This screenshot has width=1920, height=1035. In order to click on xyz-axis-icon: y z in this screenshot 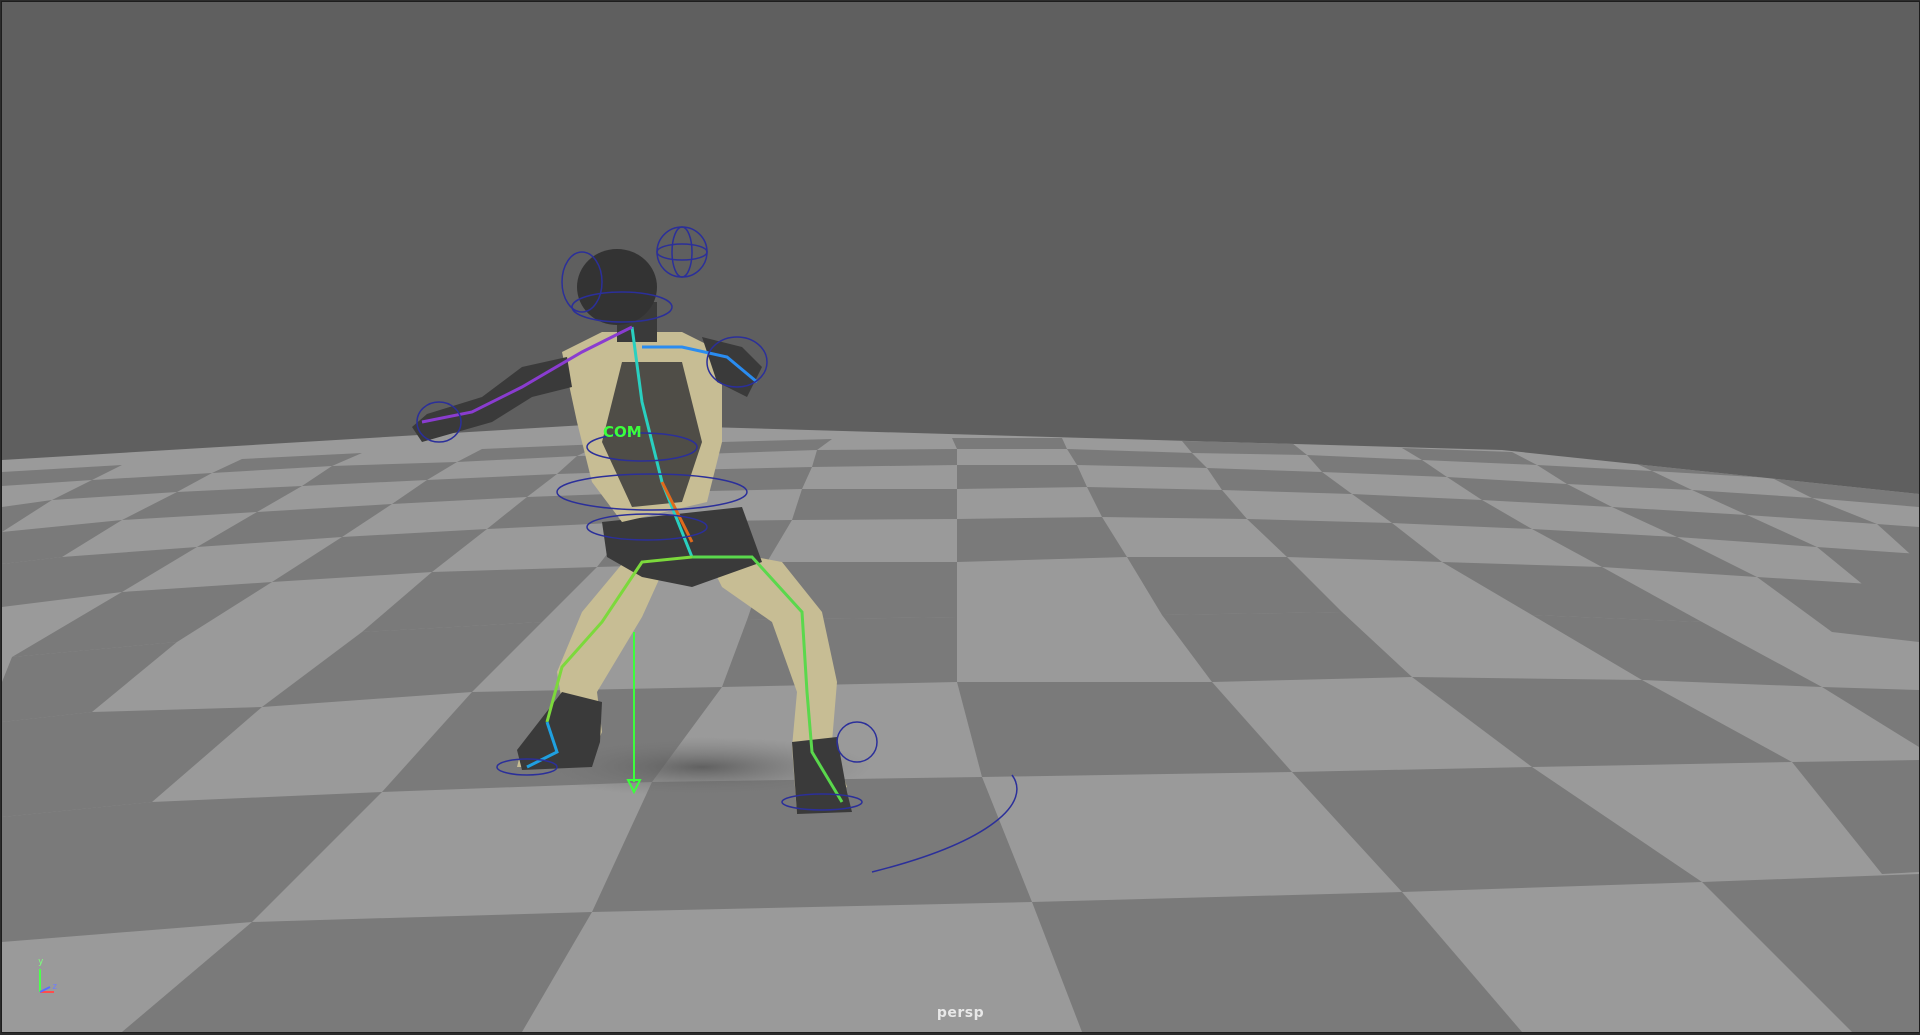, I will do `click(52, 979)`.